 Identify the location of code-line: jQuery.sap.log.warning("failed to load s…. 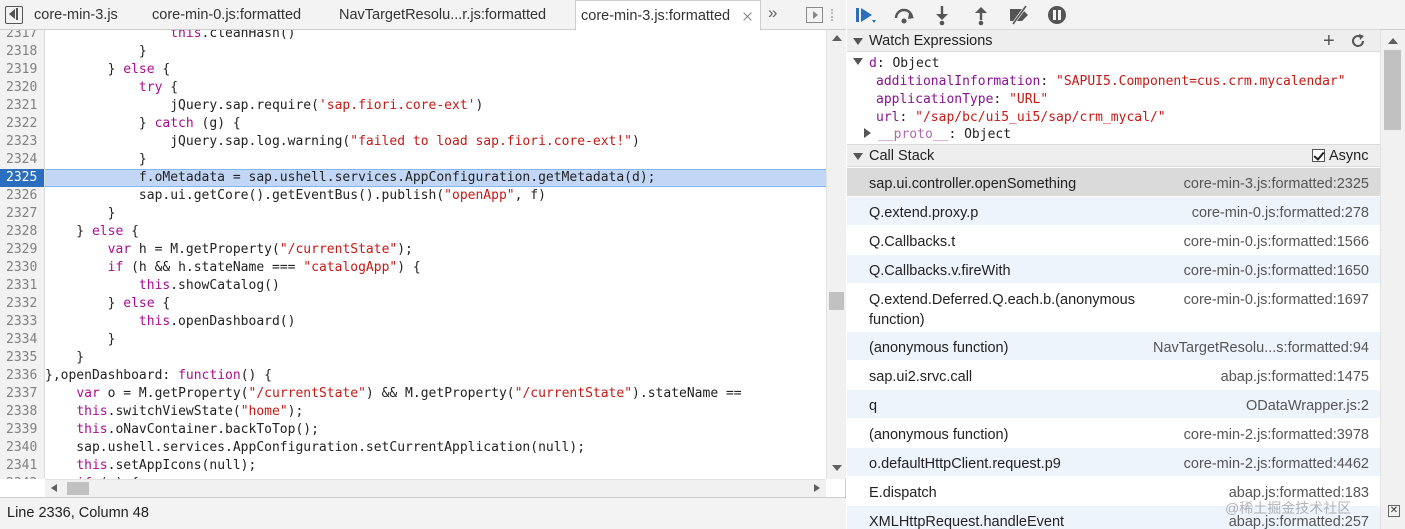
(435, 142).